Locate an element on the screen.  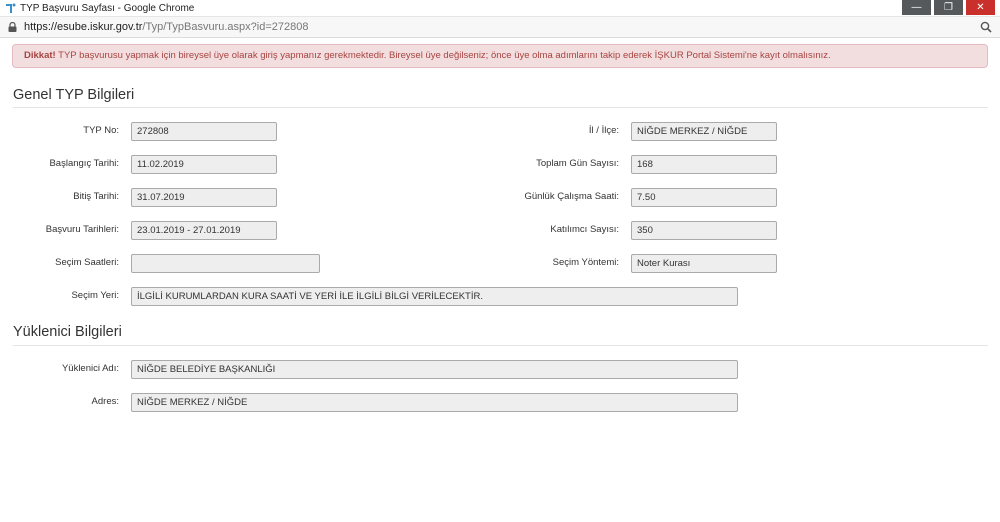
restore-button: ❐ is located at coordinates (948, 7).